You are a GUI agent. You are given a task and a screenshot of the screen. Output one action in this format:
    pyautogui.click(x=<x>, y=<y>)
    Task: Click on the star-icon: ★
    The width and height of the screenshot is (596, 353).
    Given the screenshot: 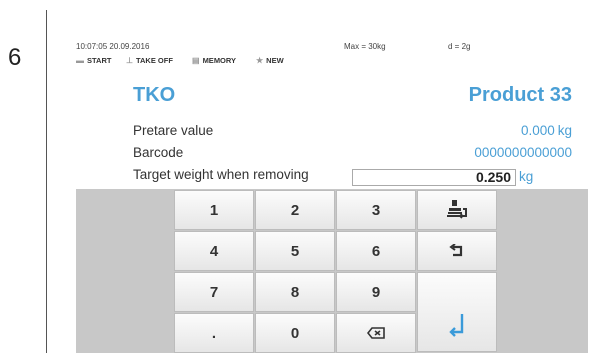 What is the action you would take?
    pyautogui.click(x=260, y=60)
    